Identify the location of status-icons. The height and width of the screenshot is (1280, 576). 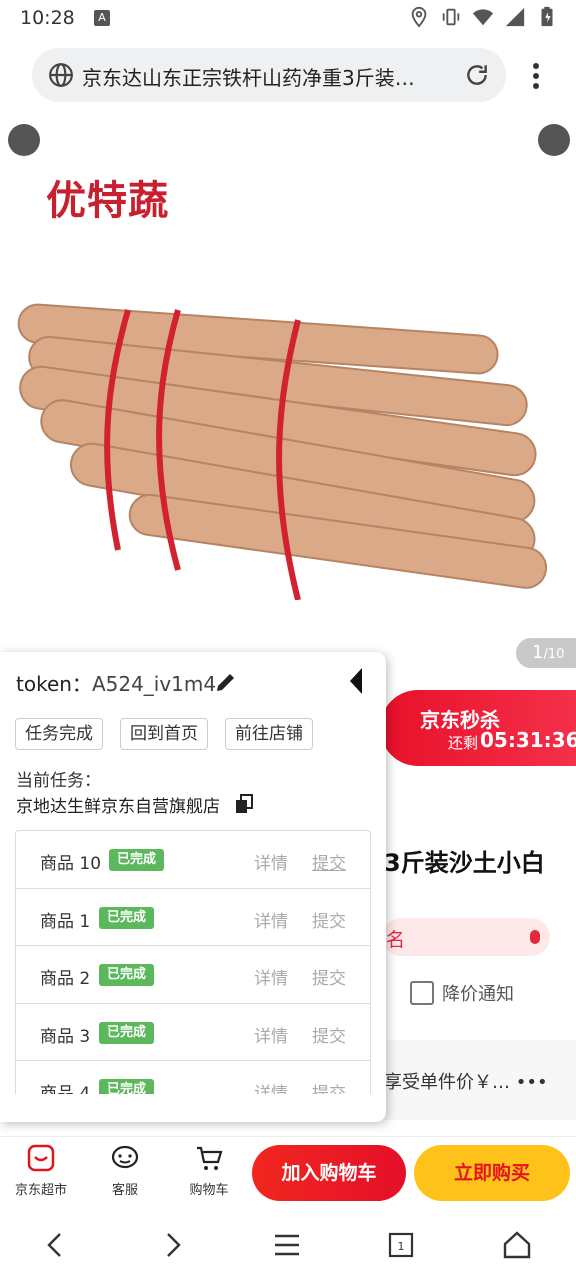
(483, 17).